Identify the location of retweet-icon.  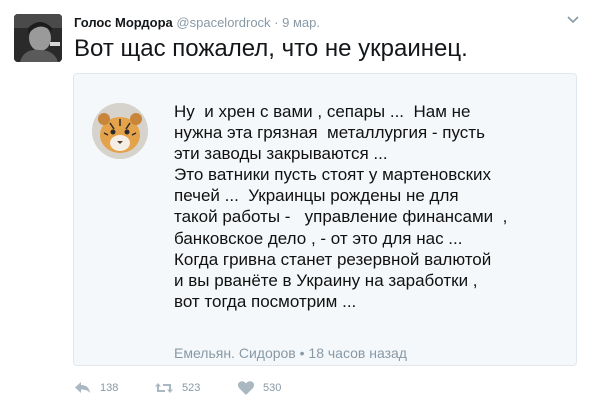
(164, 388).